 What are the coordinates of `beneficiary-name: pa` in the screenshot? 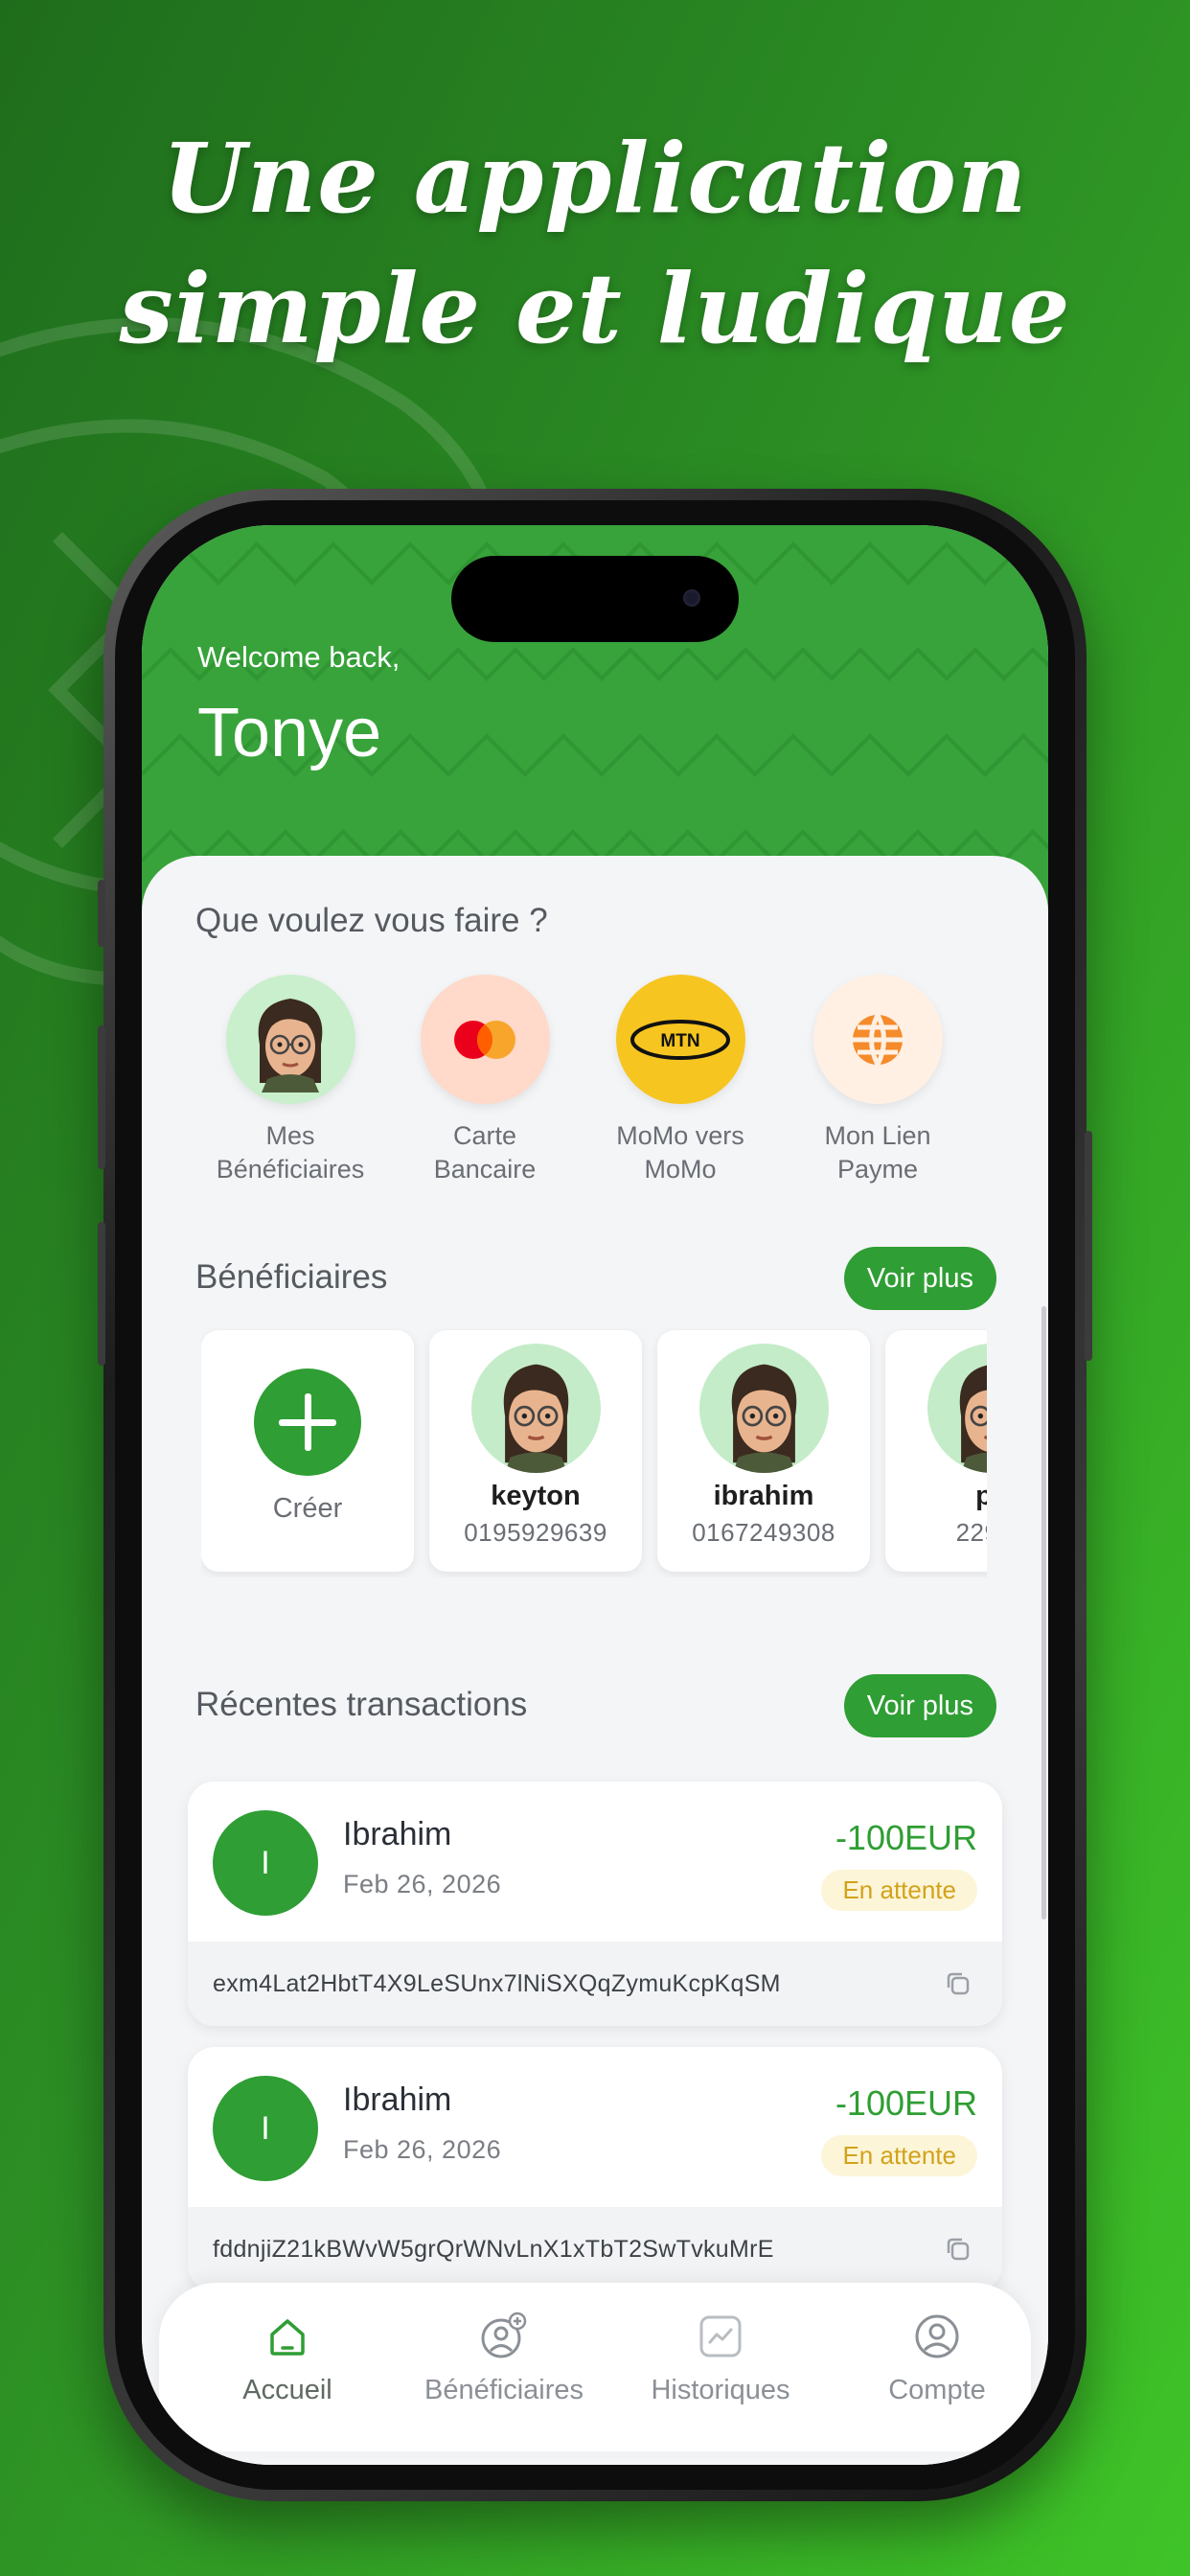 It's located at (981, 1496).